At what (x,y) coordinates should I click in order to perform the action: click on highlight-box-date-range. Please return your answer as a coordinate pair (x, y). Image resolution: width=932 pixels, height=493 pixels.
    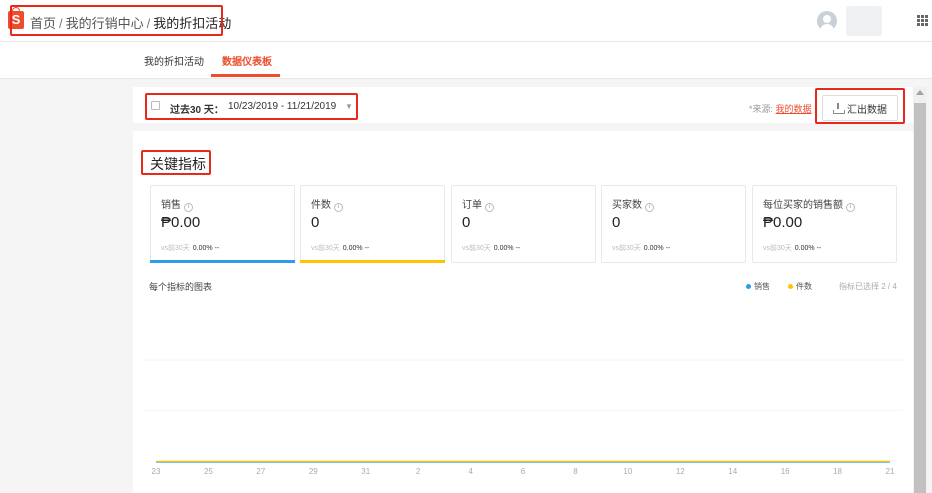
    Looking at the image, I should click on (251, 106).